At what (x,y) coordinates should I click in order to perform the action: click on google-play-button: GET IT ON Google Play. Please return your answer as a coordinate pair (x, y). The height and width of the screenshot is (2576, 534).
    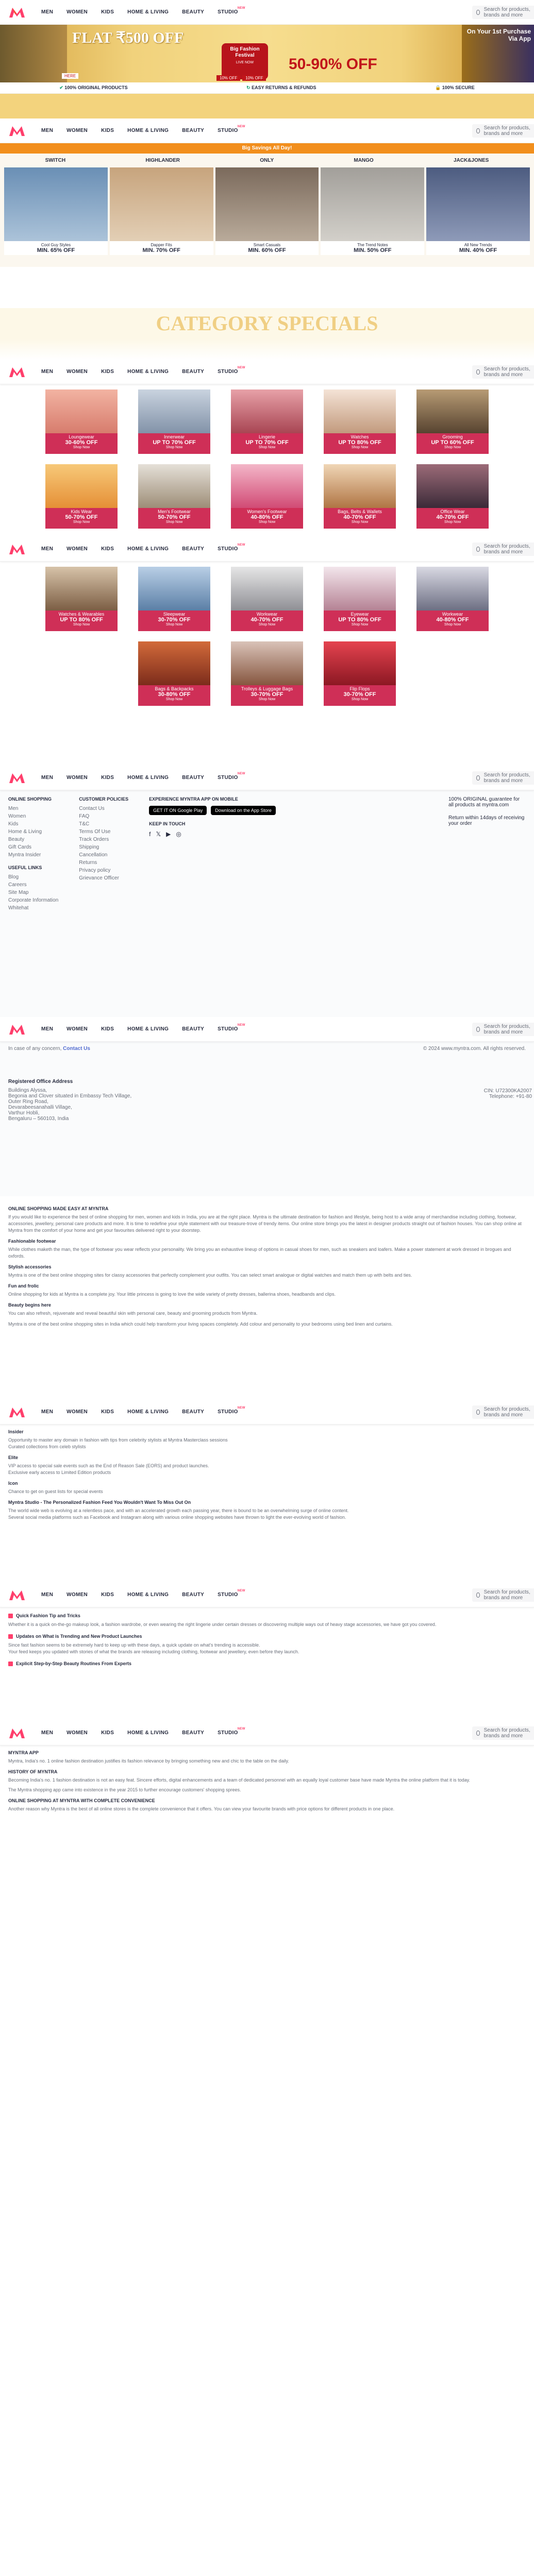
    Looking at the image, I should click on (178, 810).